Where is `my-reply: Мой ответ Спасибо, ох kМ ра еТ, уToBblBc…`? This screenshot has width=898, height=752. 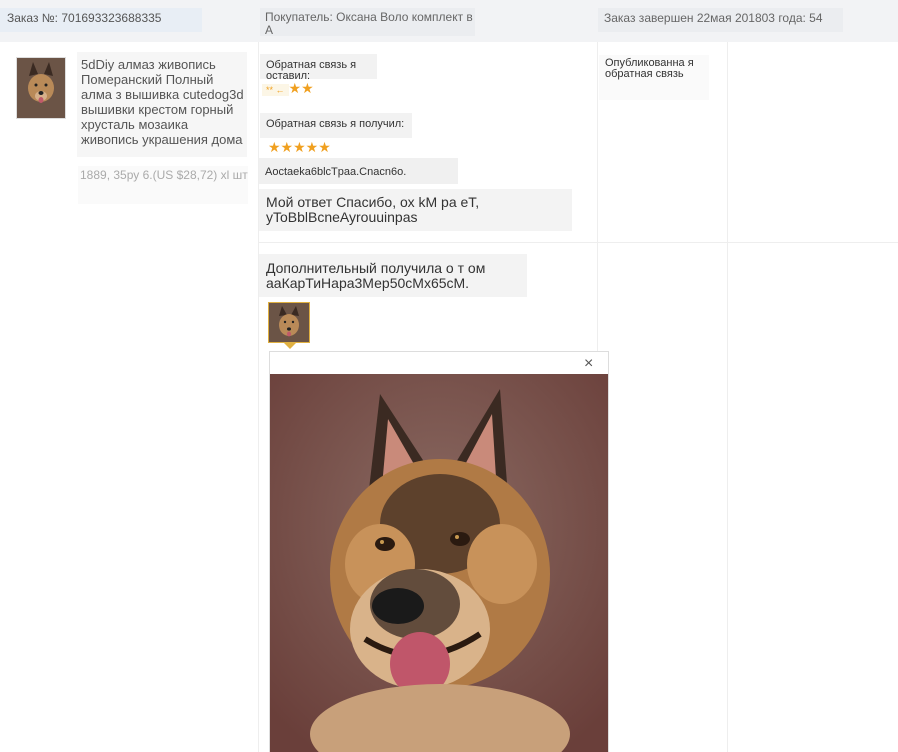 my-reply: Мой ответ Спасибо, ох kМ ра еТ, уToBblBc… is located at coordinates (415, 210).